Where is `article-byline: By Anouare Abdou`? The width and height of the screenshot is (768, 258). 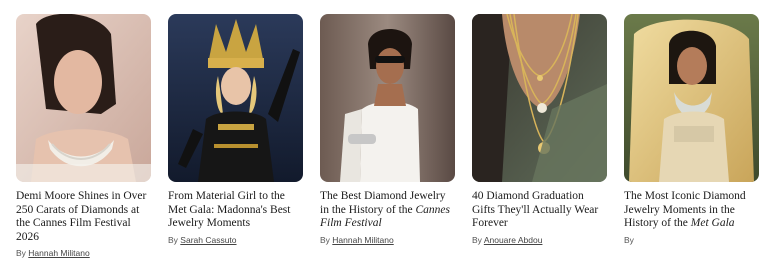 article-byline: By Anouare Abdou is located at coordinates (539, 240).